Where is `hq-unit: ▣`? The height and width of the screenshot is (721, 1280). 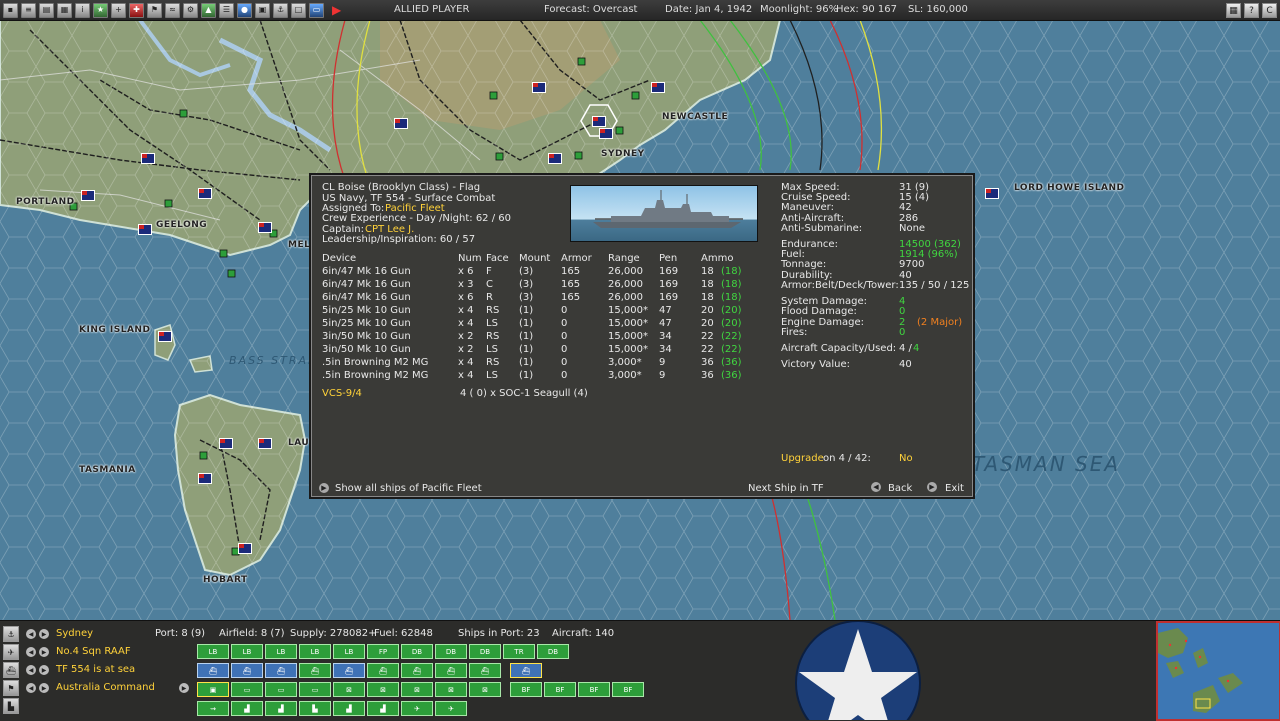 hq-unit: ▣ is located at coordinates (213, 689).